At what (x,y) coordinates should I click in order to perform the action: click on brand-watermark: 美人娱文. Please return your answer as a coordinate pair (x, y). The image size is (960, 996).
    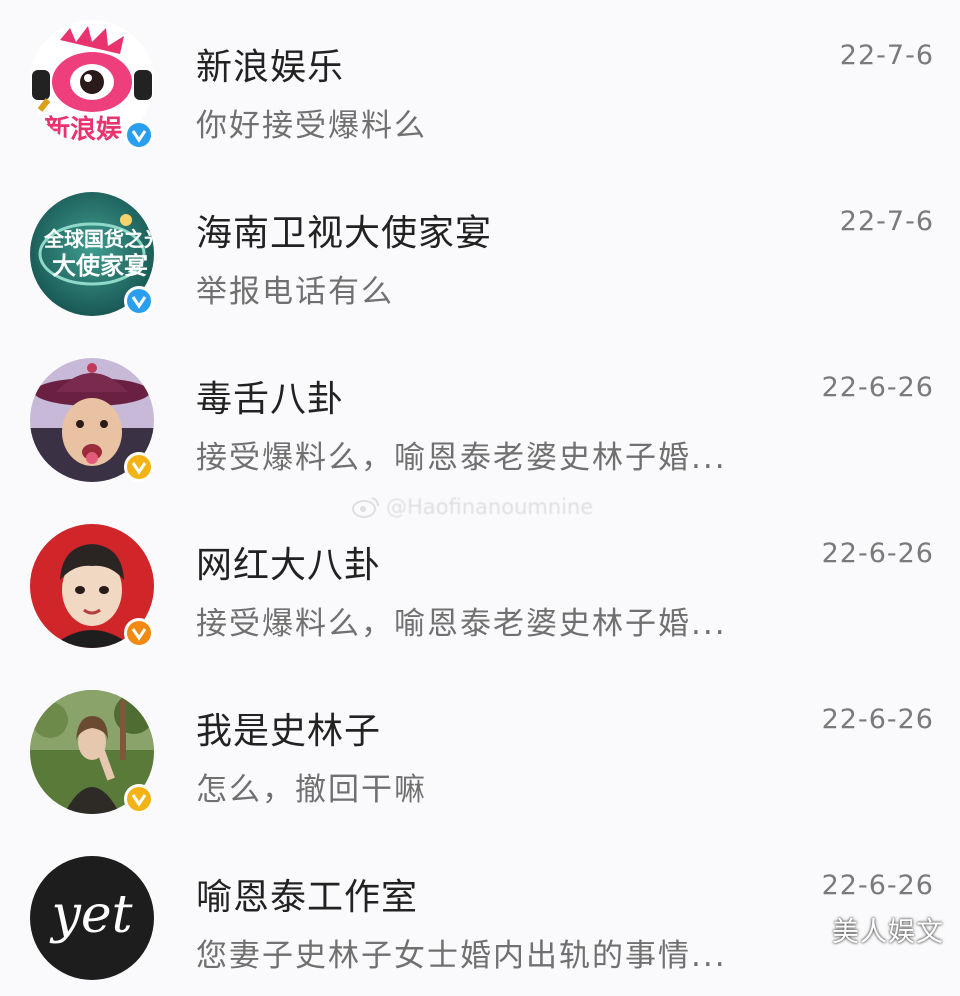
    Looking at the image, I should click on (888, 932).